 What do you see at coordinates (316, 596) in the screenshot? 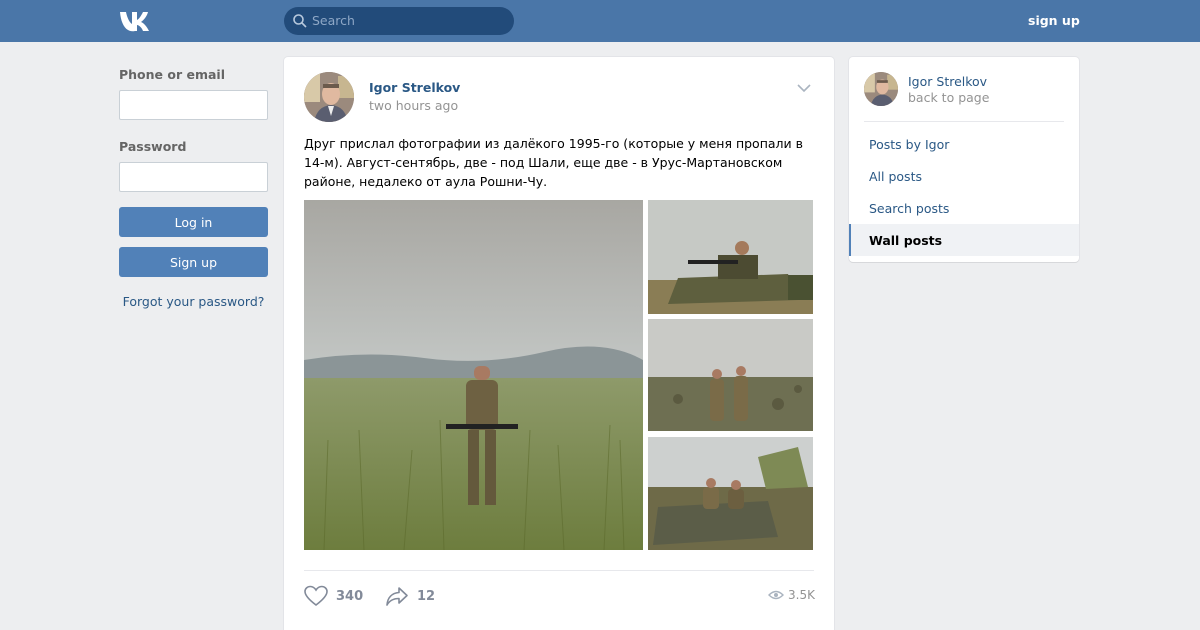
I see `heart-icon` at bounding box center [316, 596].